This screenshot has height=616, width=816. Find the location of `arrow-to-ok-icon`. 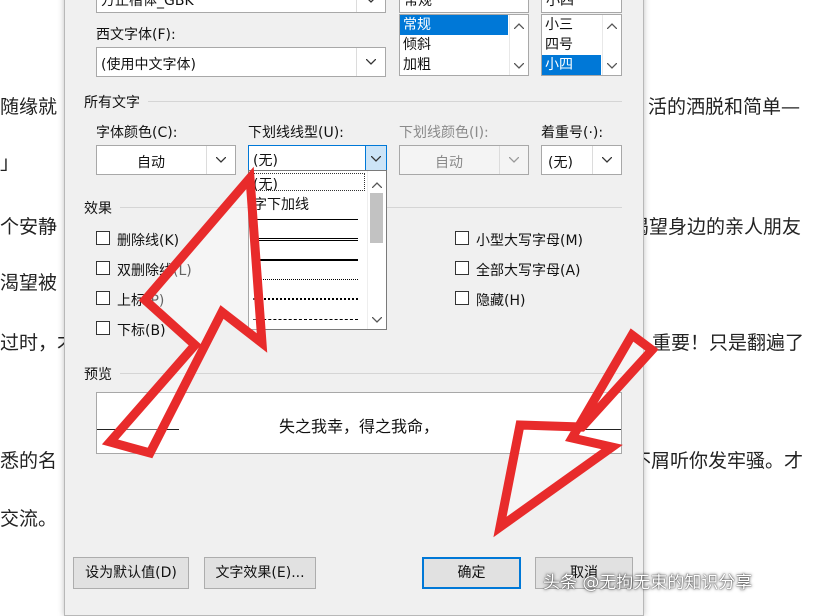

arrow-to-ok-icon is located at coordinates (576, 433).